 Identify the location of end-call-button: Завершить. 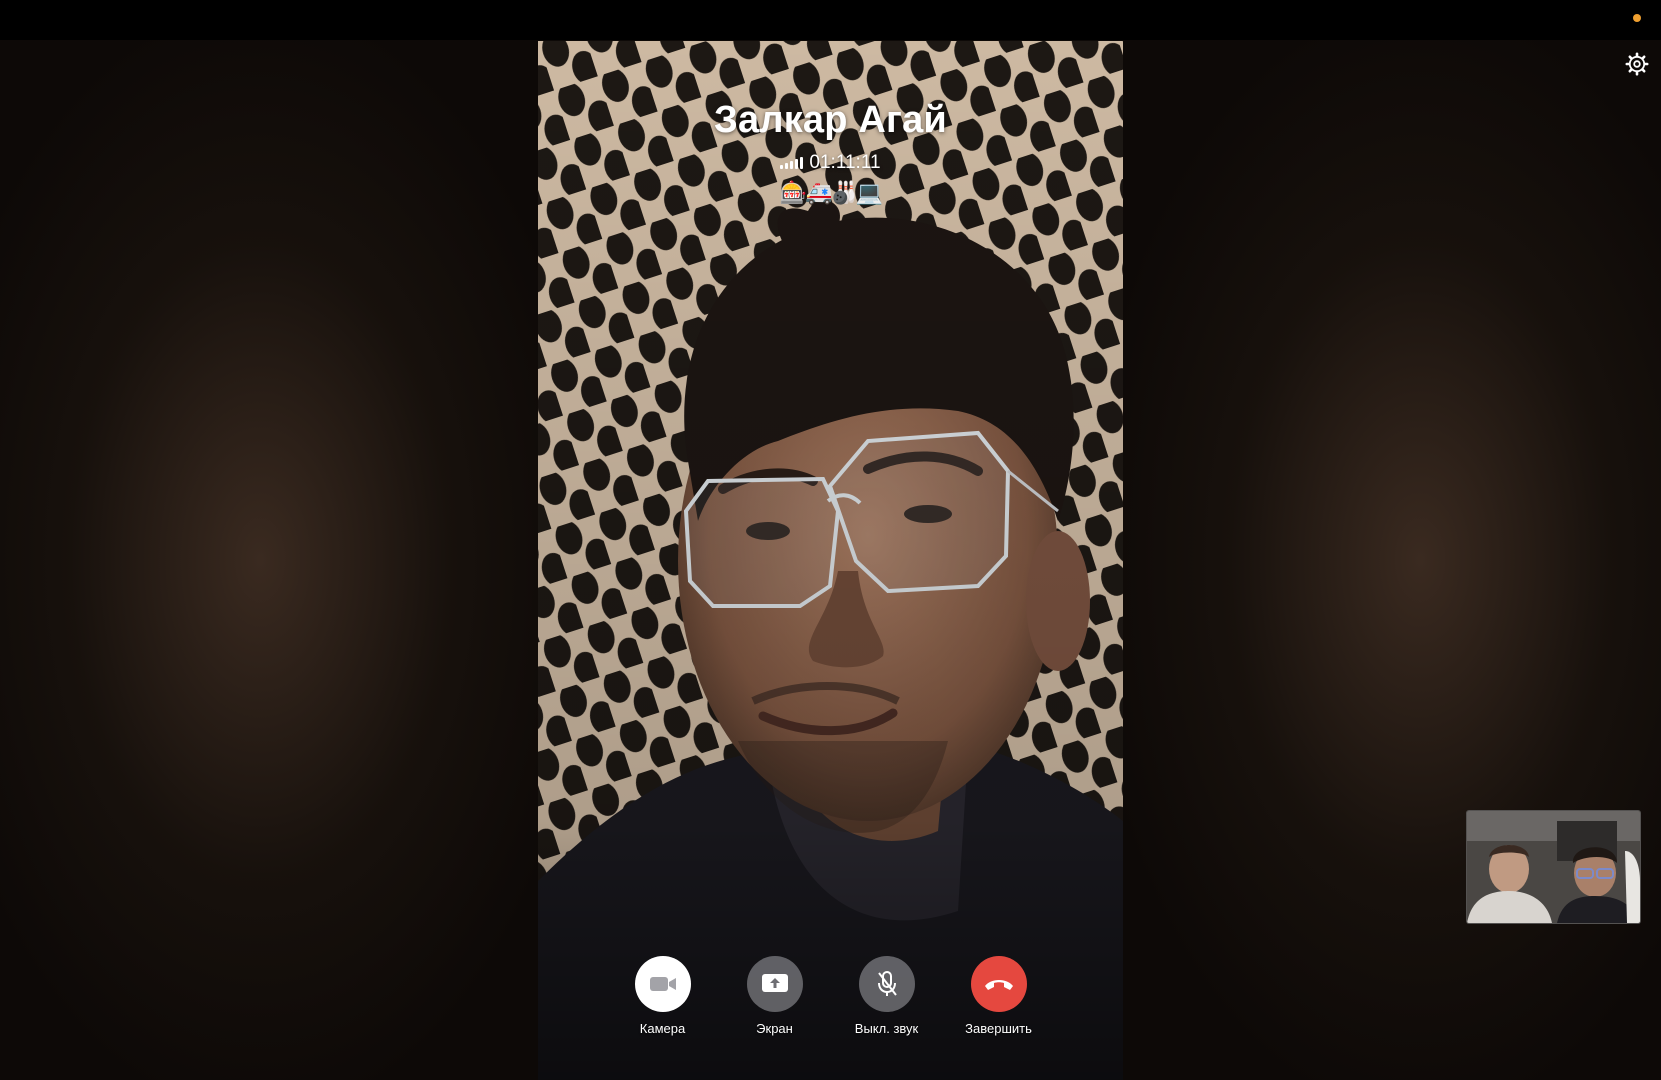
(998, 996).